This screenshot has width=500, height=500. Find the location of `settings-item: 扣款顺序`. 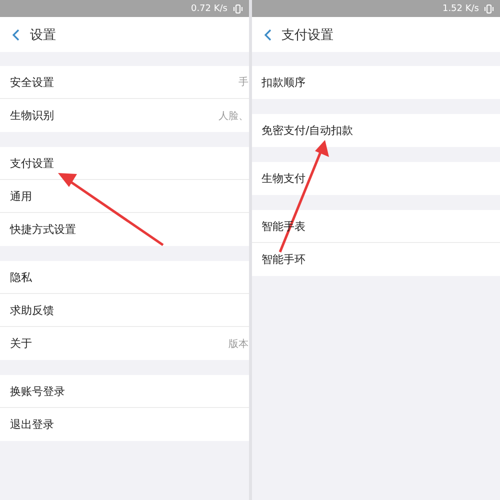

settings-item: 扣款顺序 is located at coordinates (376, 82).